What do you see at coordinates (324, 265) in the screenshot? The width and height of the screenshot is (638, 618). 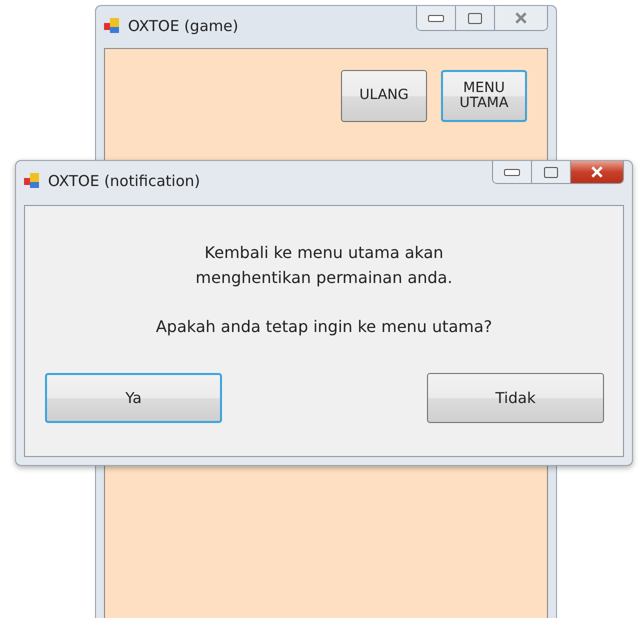 I see `message-text: Kembali ke menu utama akan menghentikan permainan anda.` at bounding box center [324, 265].